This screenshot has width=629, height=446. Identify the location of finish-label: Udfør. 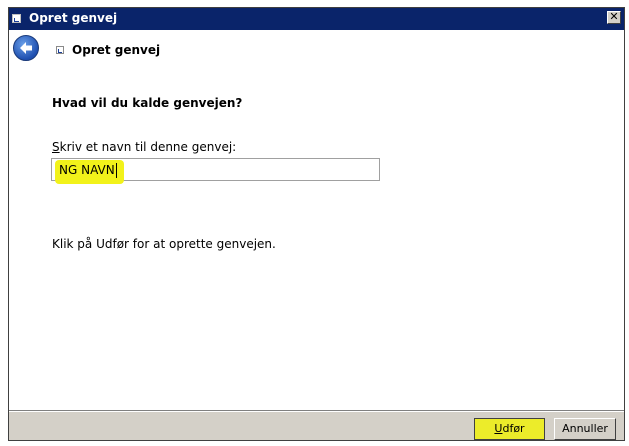
(509, 428).